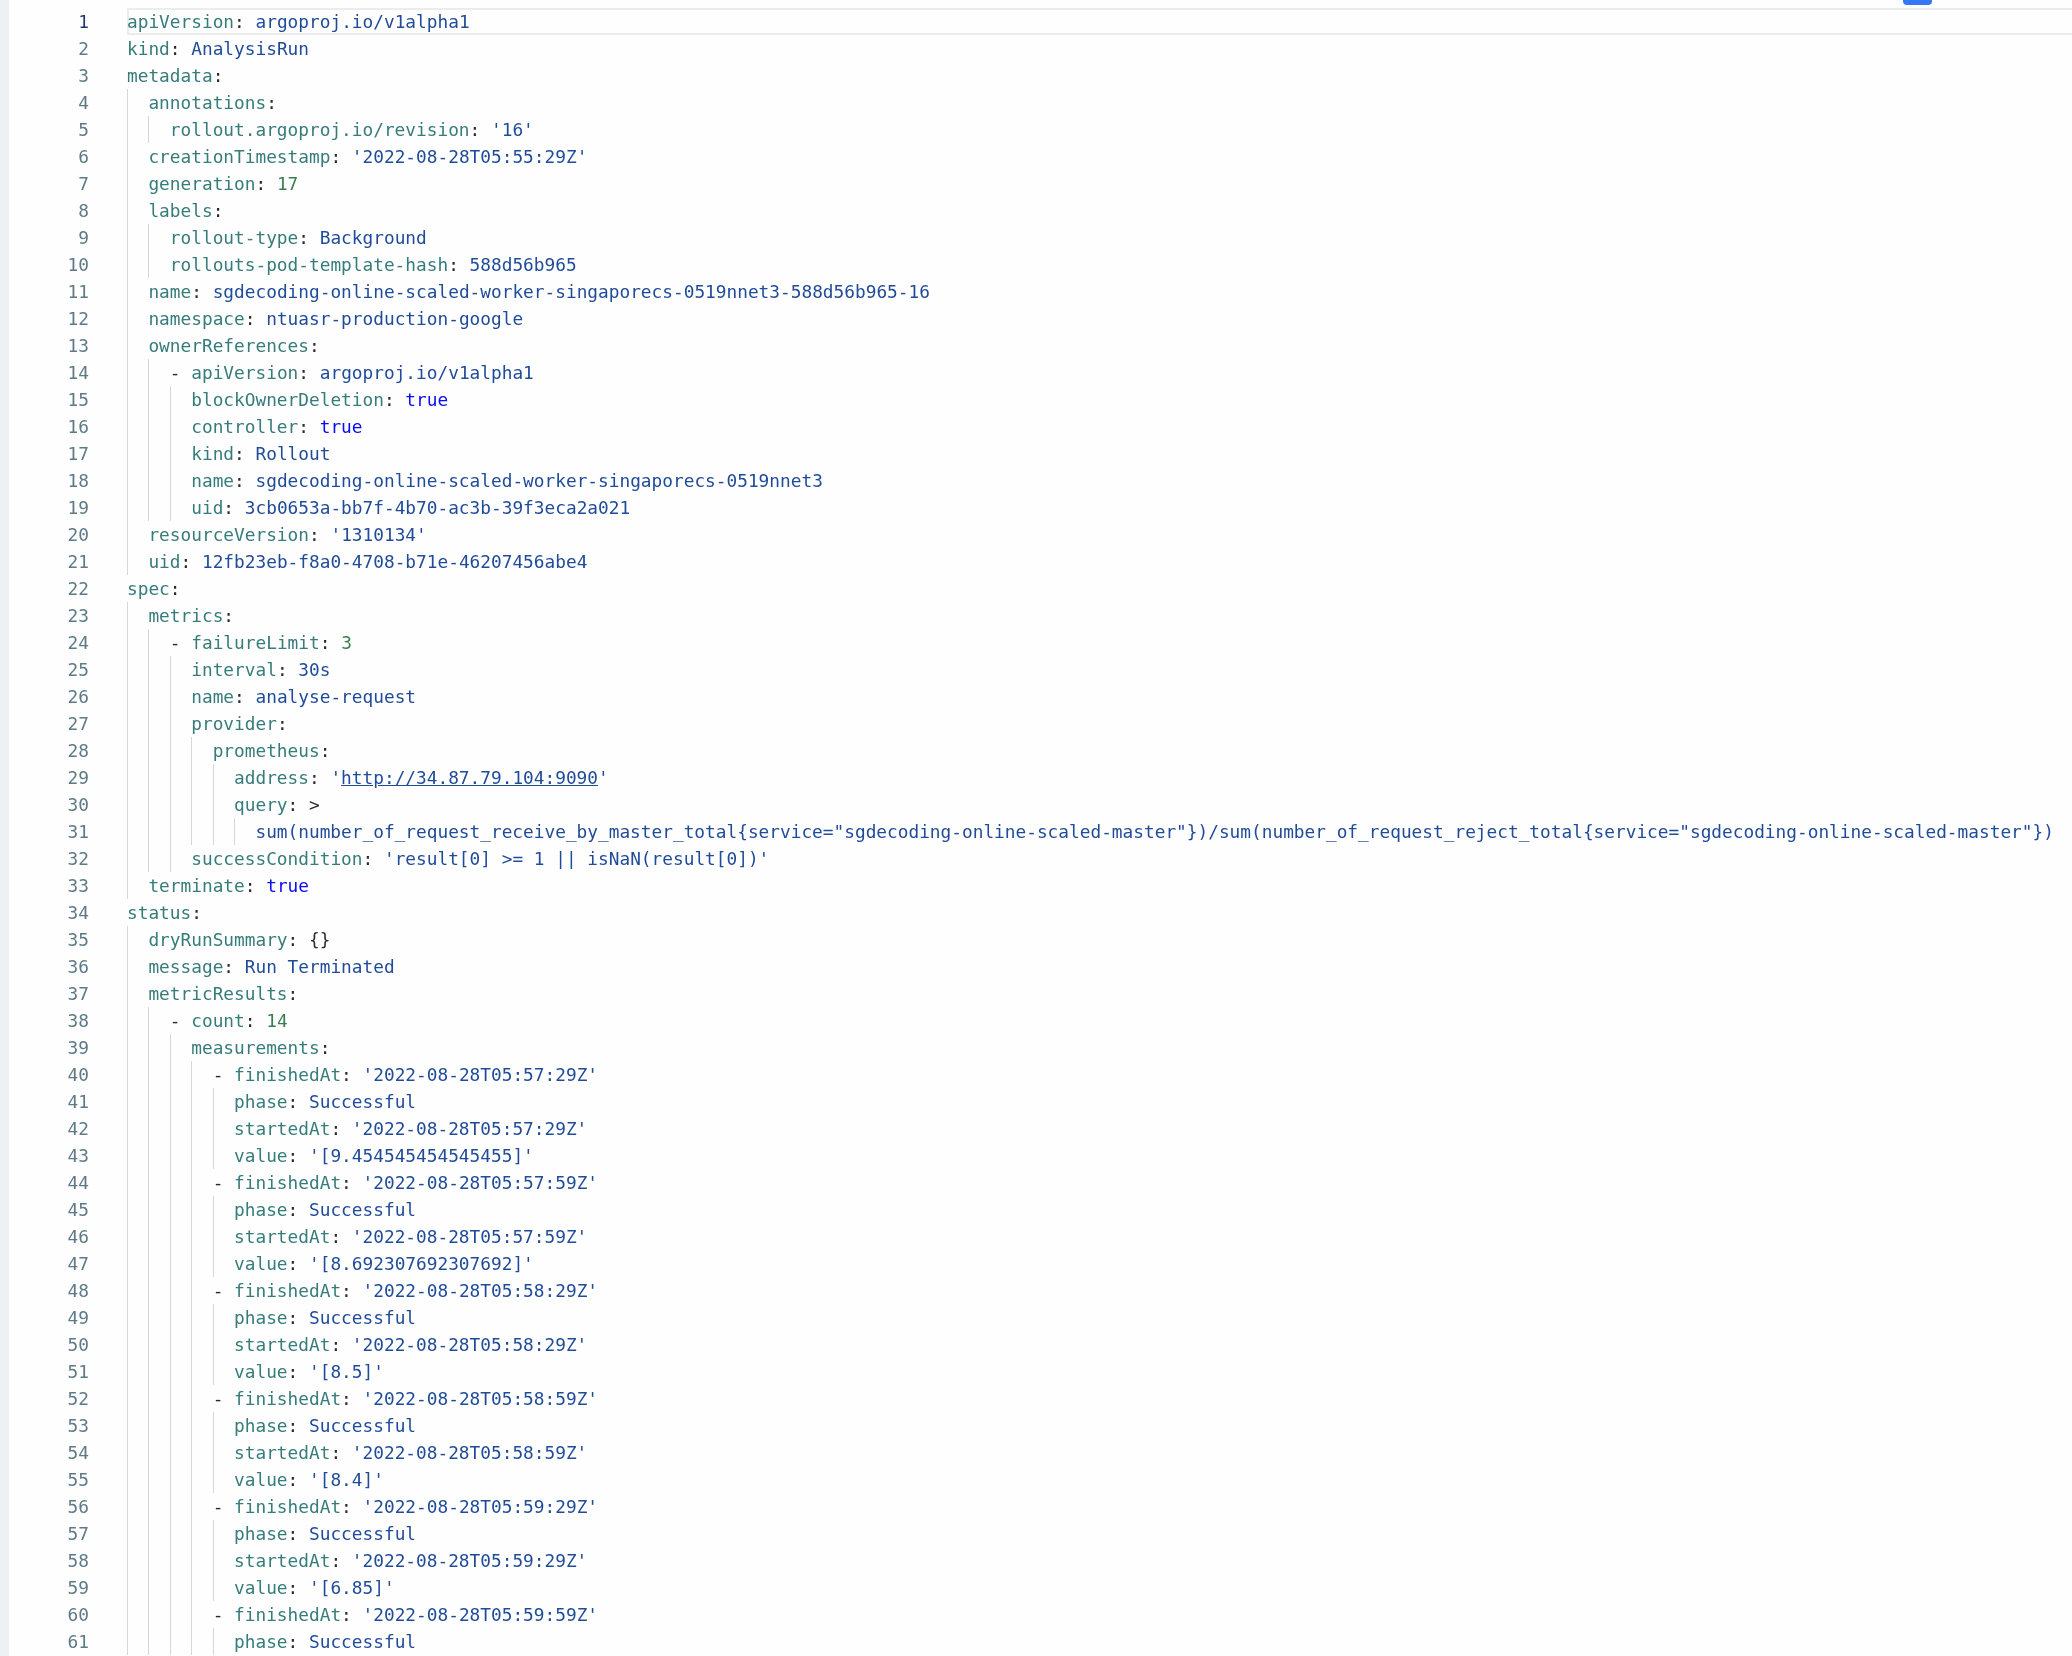  I want to click on line-number: 24, so click(77, 643).